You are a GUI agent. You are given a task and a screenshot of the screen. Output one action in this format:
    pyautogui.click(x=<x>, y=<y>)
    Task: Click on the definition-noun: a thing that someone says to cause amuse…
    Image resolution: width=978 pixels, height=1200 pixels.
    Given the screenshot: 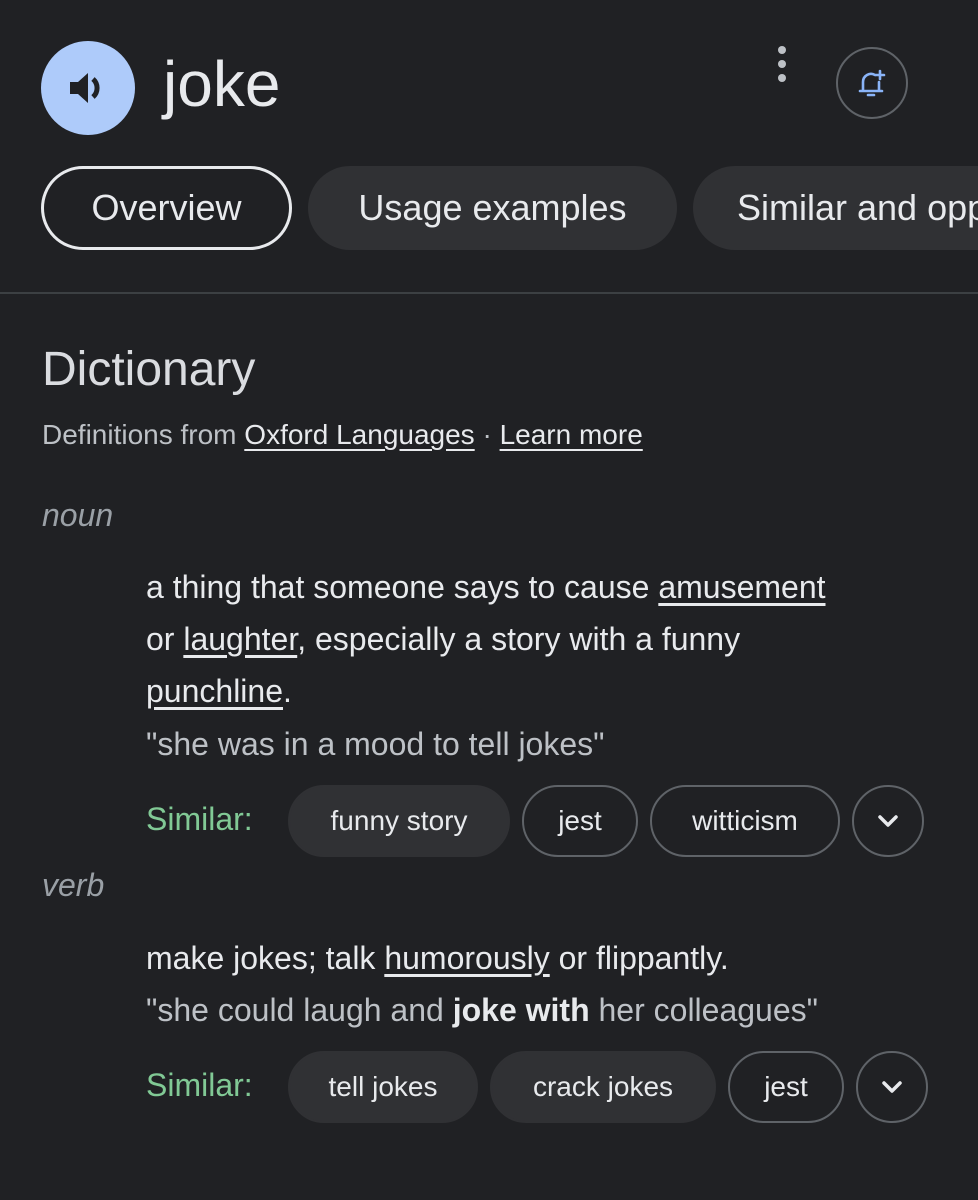 What is the action you would take?
    pyautogui.click(x=486, y=639)
    